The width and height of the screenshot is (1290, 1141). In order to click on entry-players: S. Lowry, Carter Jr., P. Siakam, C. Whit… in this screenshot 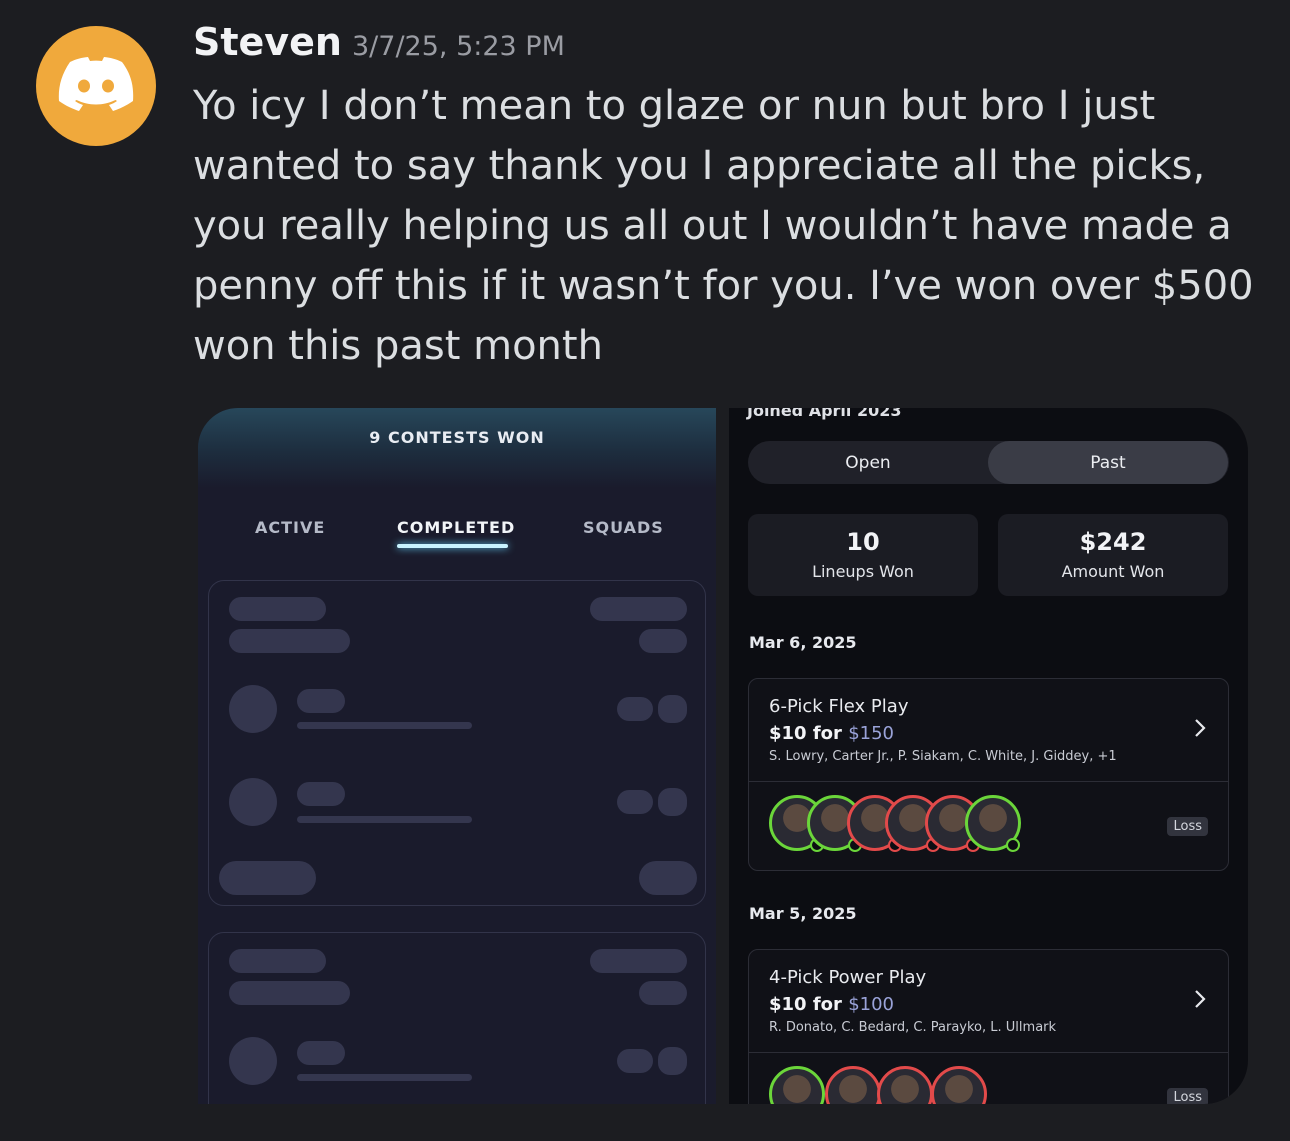, I will do `click(943, 756)`.